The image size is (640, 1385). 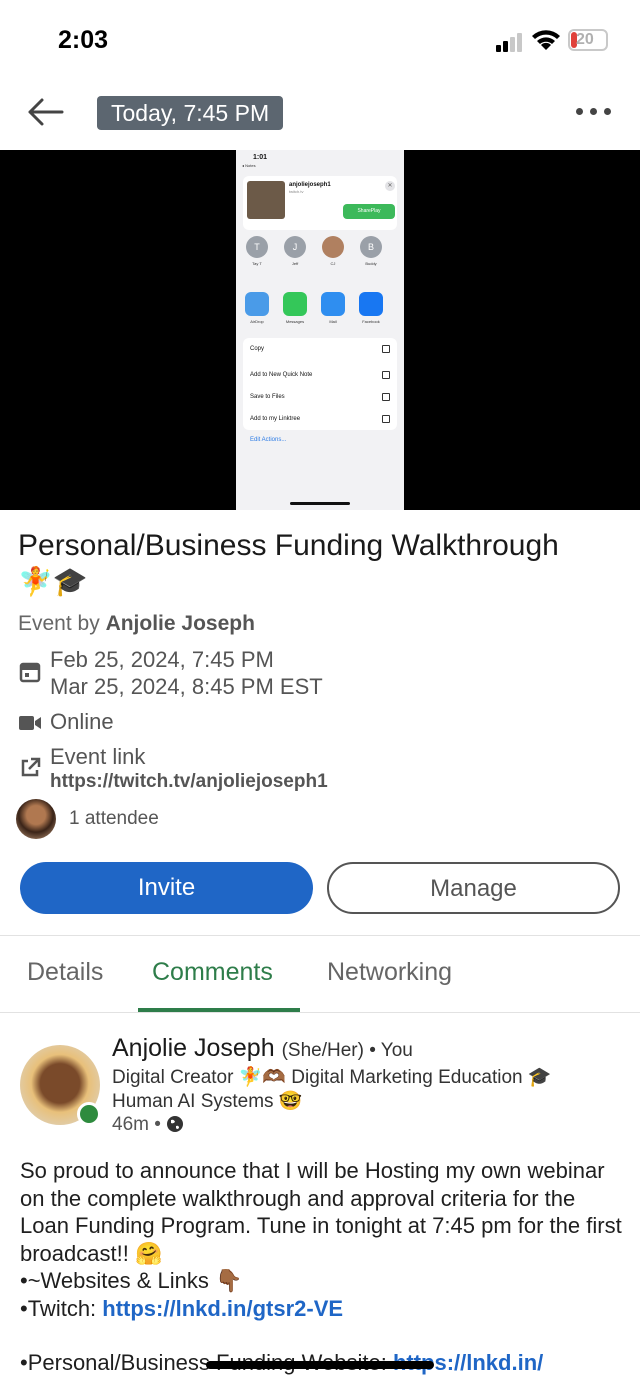 What do you see at coordinates (320, 40) in the screenshot?
I see `status-bar: 2:03 20` at bounding box center [320, 40].